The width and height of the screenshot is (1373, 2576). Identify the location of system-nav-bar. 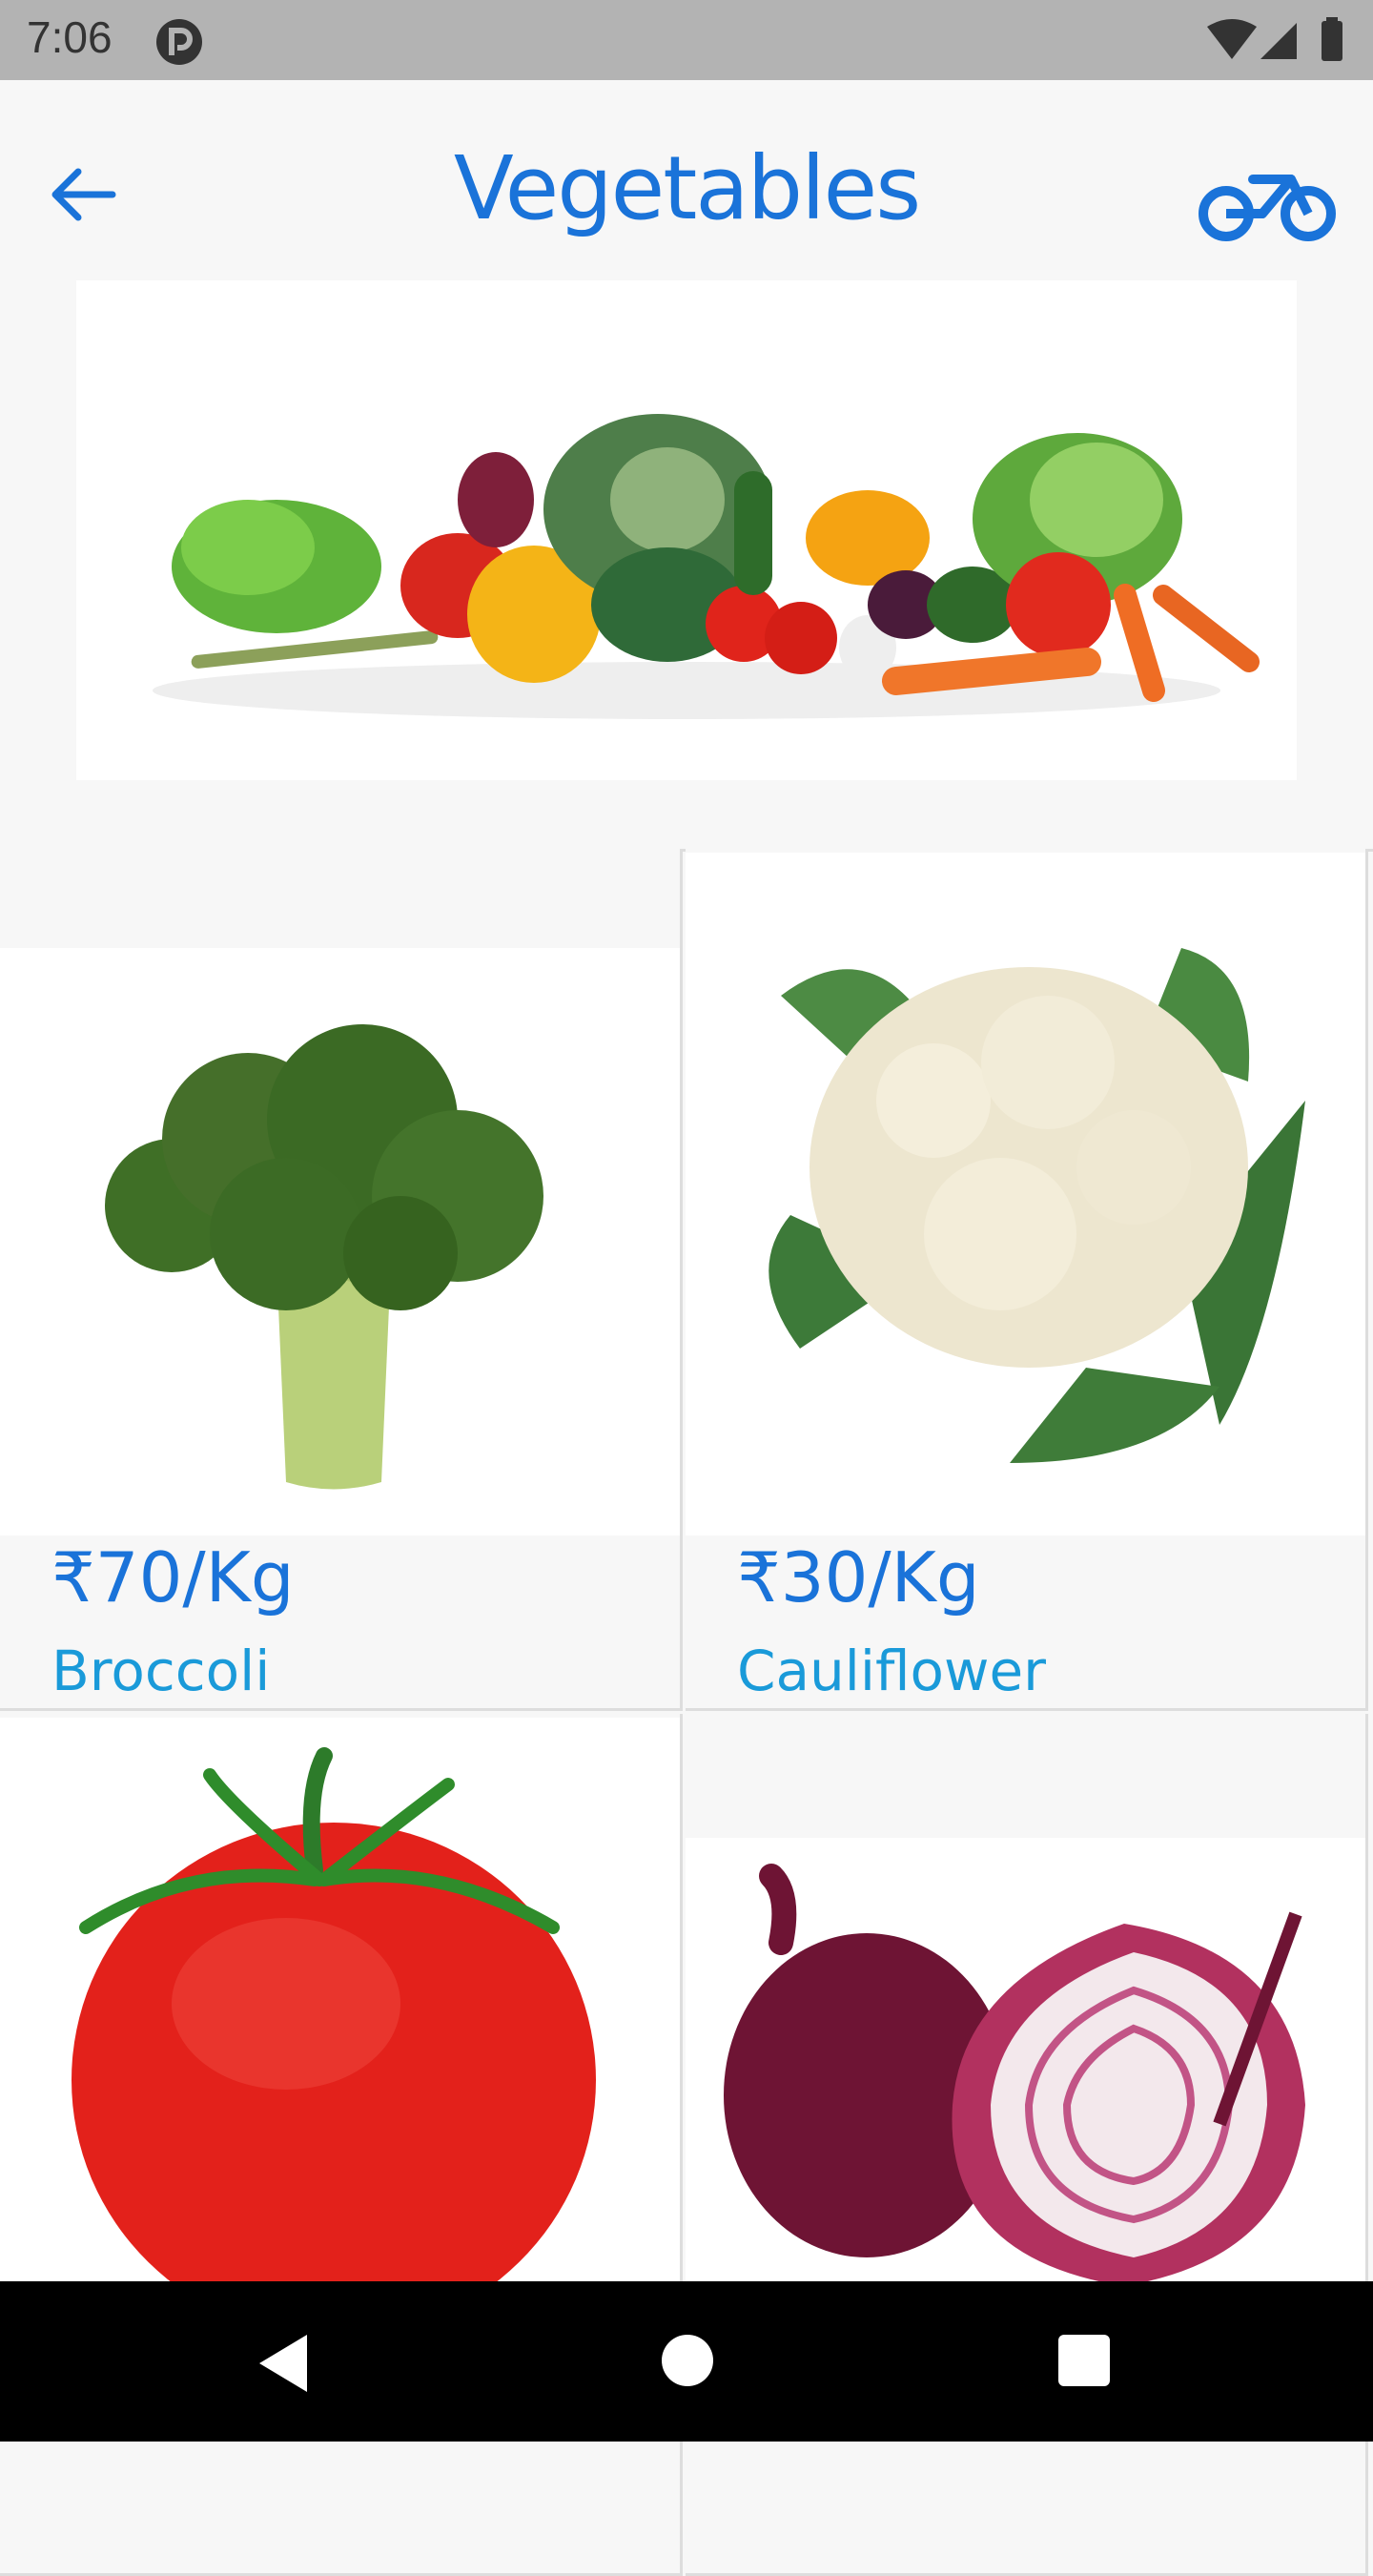
(686, 2361).